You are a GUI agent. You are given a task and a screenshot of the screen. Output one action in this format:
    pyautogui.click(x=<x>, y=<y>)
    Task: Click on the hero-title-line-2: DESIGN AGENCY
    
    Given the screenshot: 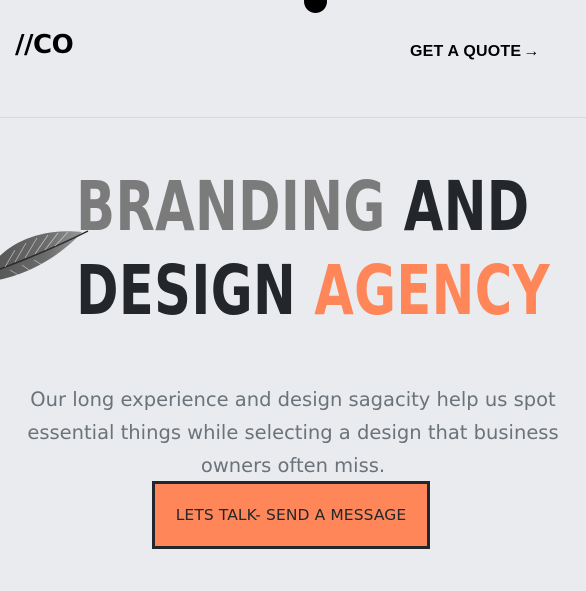 What is the action you would take?
    pyautogui.click(x=312, y=291)
    